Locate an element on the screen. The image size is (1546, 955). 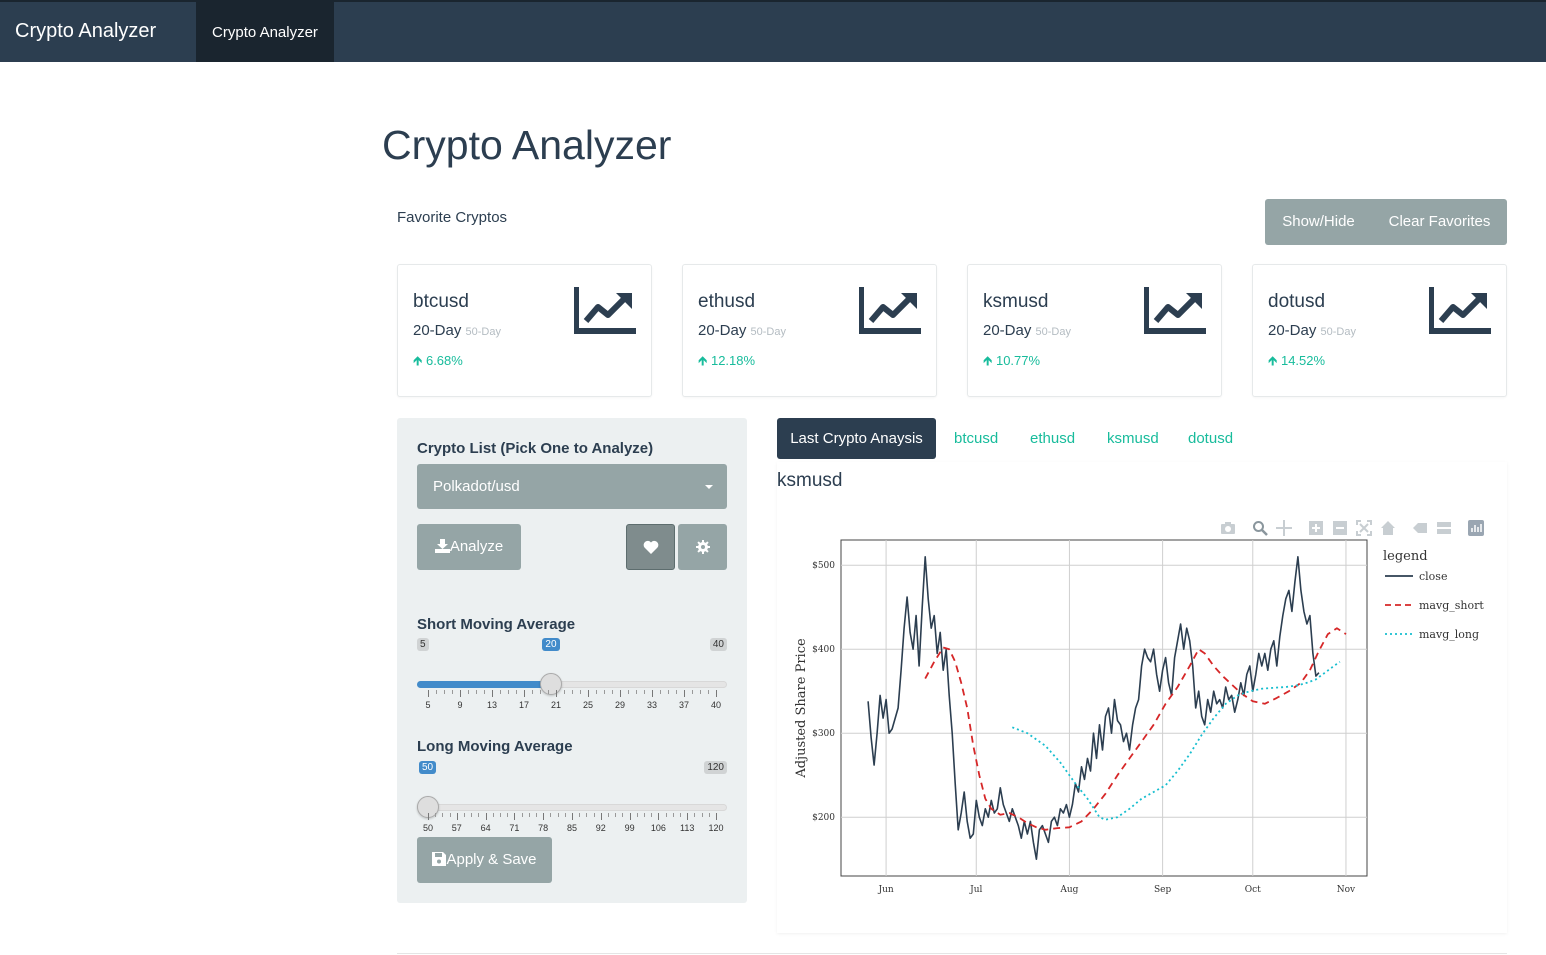
navbar-brand: Crypto Analyzer is located at coordinates (85, 31).